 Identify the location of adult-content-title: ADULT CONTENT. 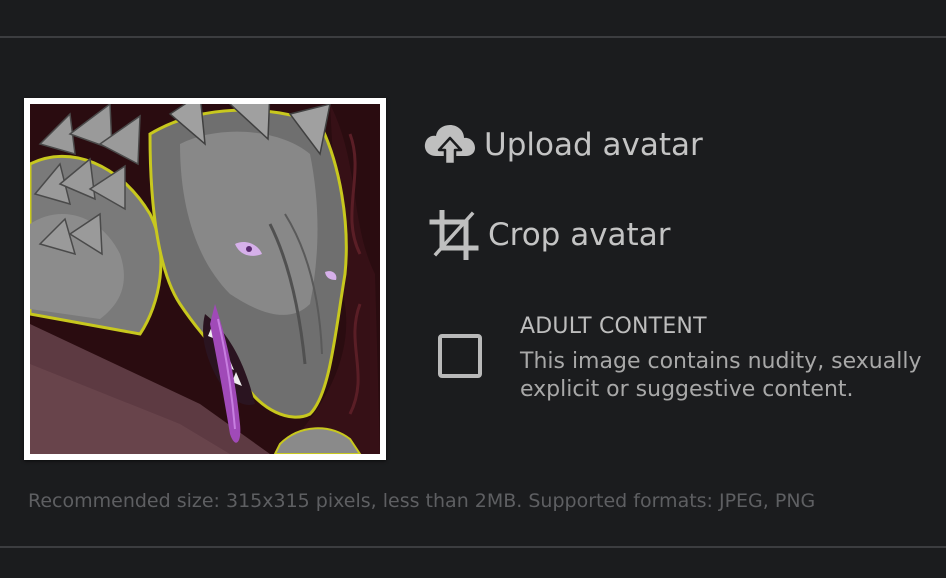
(613, 326).